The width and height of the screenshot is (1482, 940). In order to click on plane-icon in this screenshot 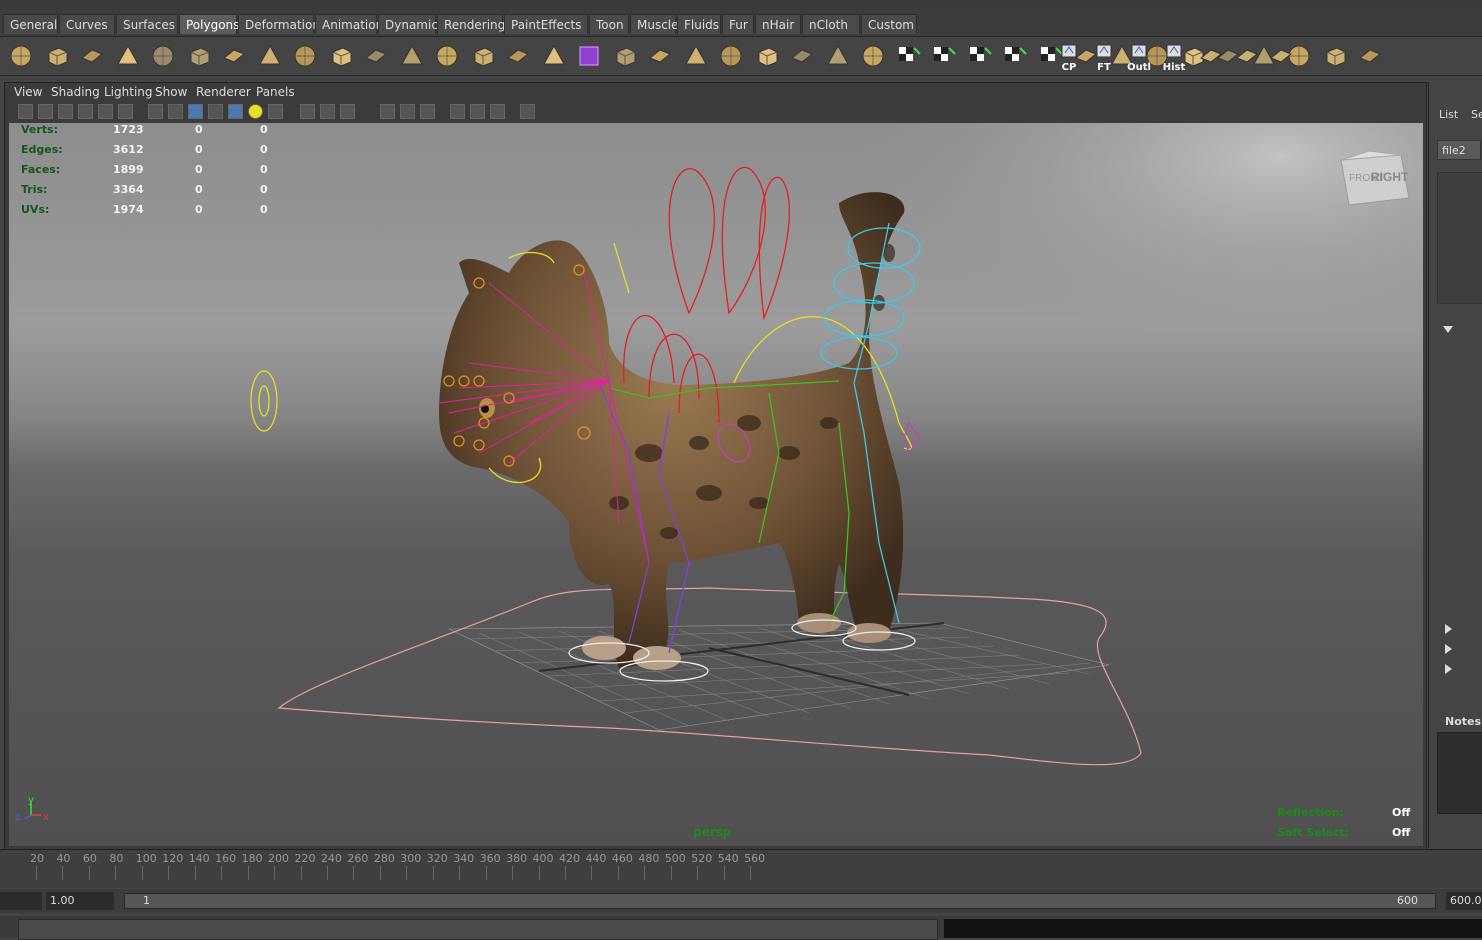, I will do `click(163, 56)`.